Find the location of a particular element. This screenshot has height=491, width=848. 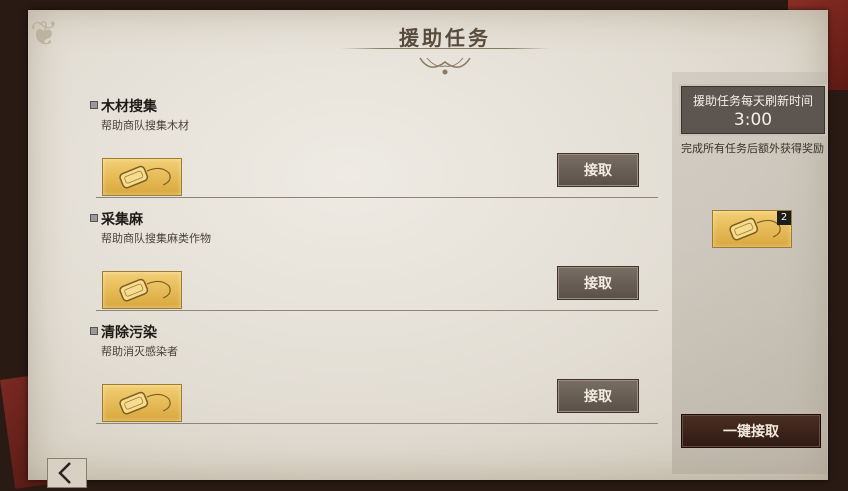

task-name: 清除污染 is located at coordinates (129, 333).